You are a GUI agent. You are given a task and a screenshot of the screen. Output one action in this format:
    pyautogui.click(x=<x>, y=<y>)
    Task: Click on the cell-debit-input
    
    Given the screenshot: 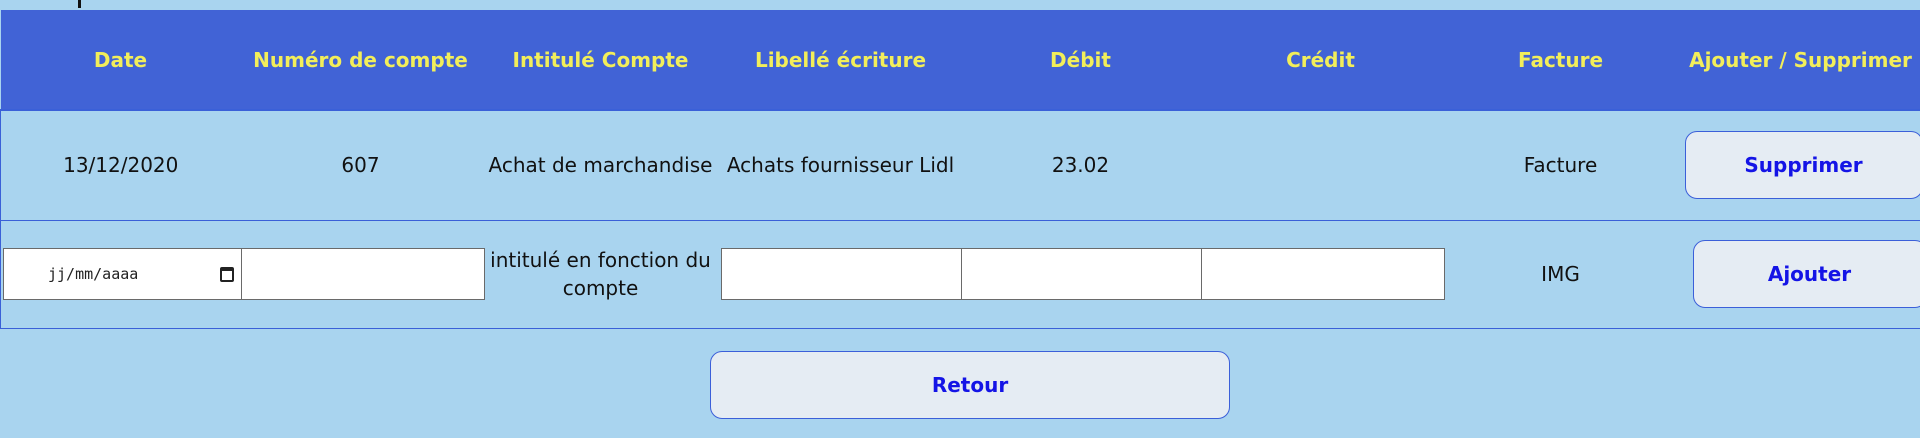 What is the action you would take?
    pyautogui.click(x=1082, y=274)
    